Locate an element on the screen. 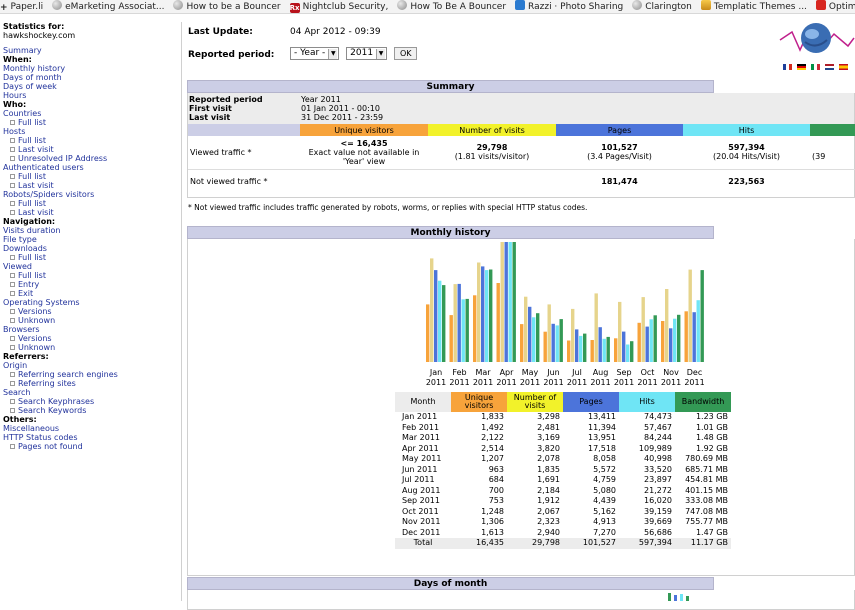  flag-es-icon is located at coordinates (843, 67).